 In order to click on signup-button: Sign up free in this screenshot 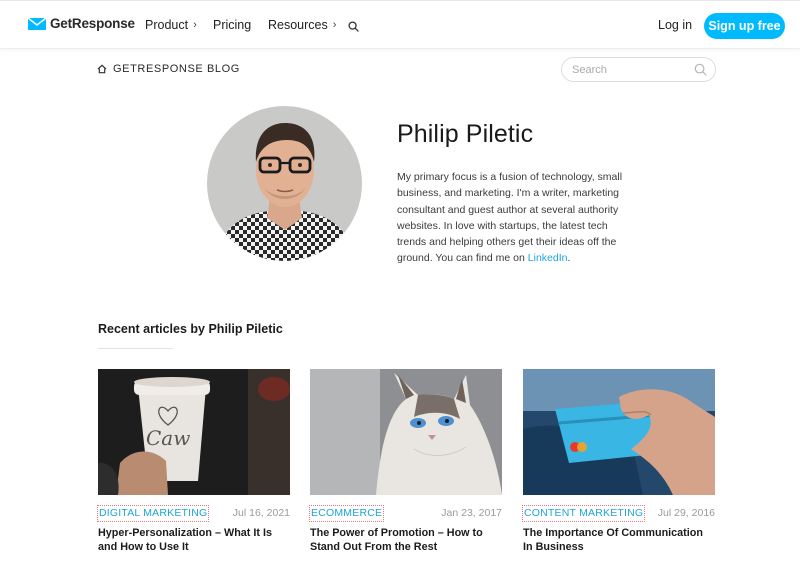, I will do `click(744, 26)`.